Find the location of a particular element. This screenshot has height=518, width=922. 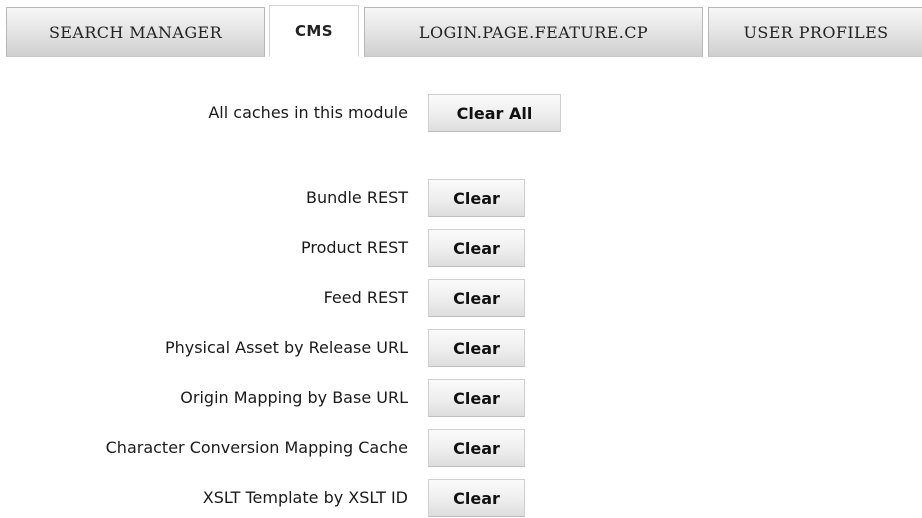

clear-xslt-template-button: Clear is located at coordinates (476, 498).